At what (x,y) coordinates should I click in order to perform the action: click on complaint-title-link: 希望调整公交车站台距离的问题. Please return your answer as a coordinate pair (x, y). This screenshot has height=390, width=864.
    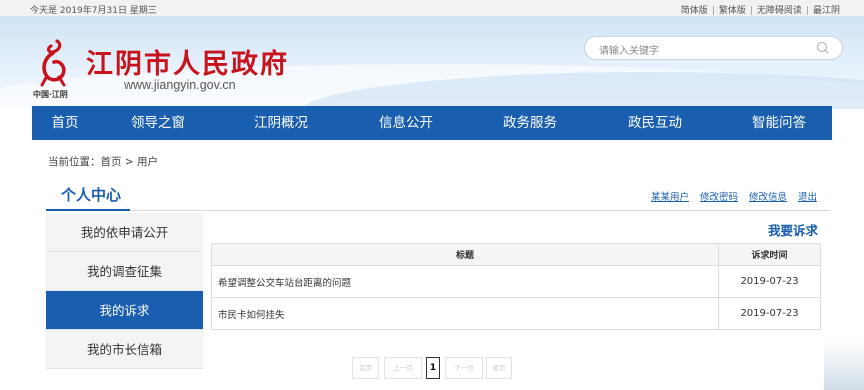
    Looking at the image, I should click on (465, 281).